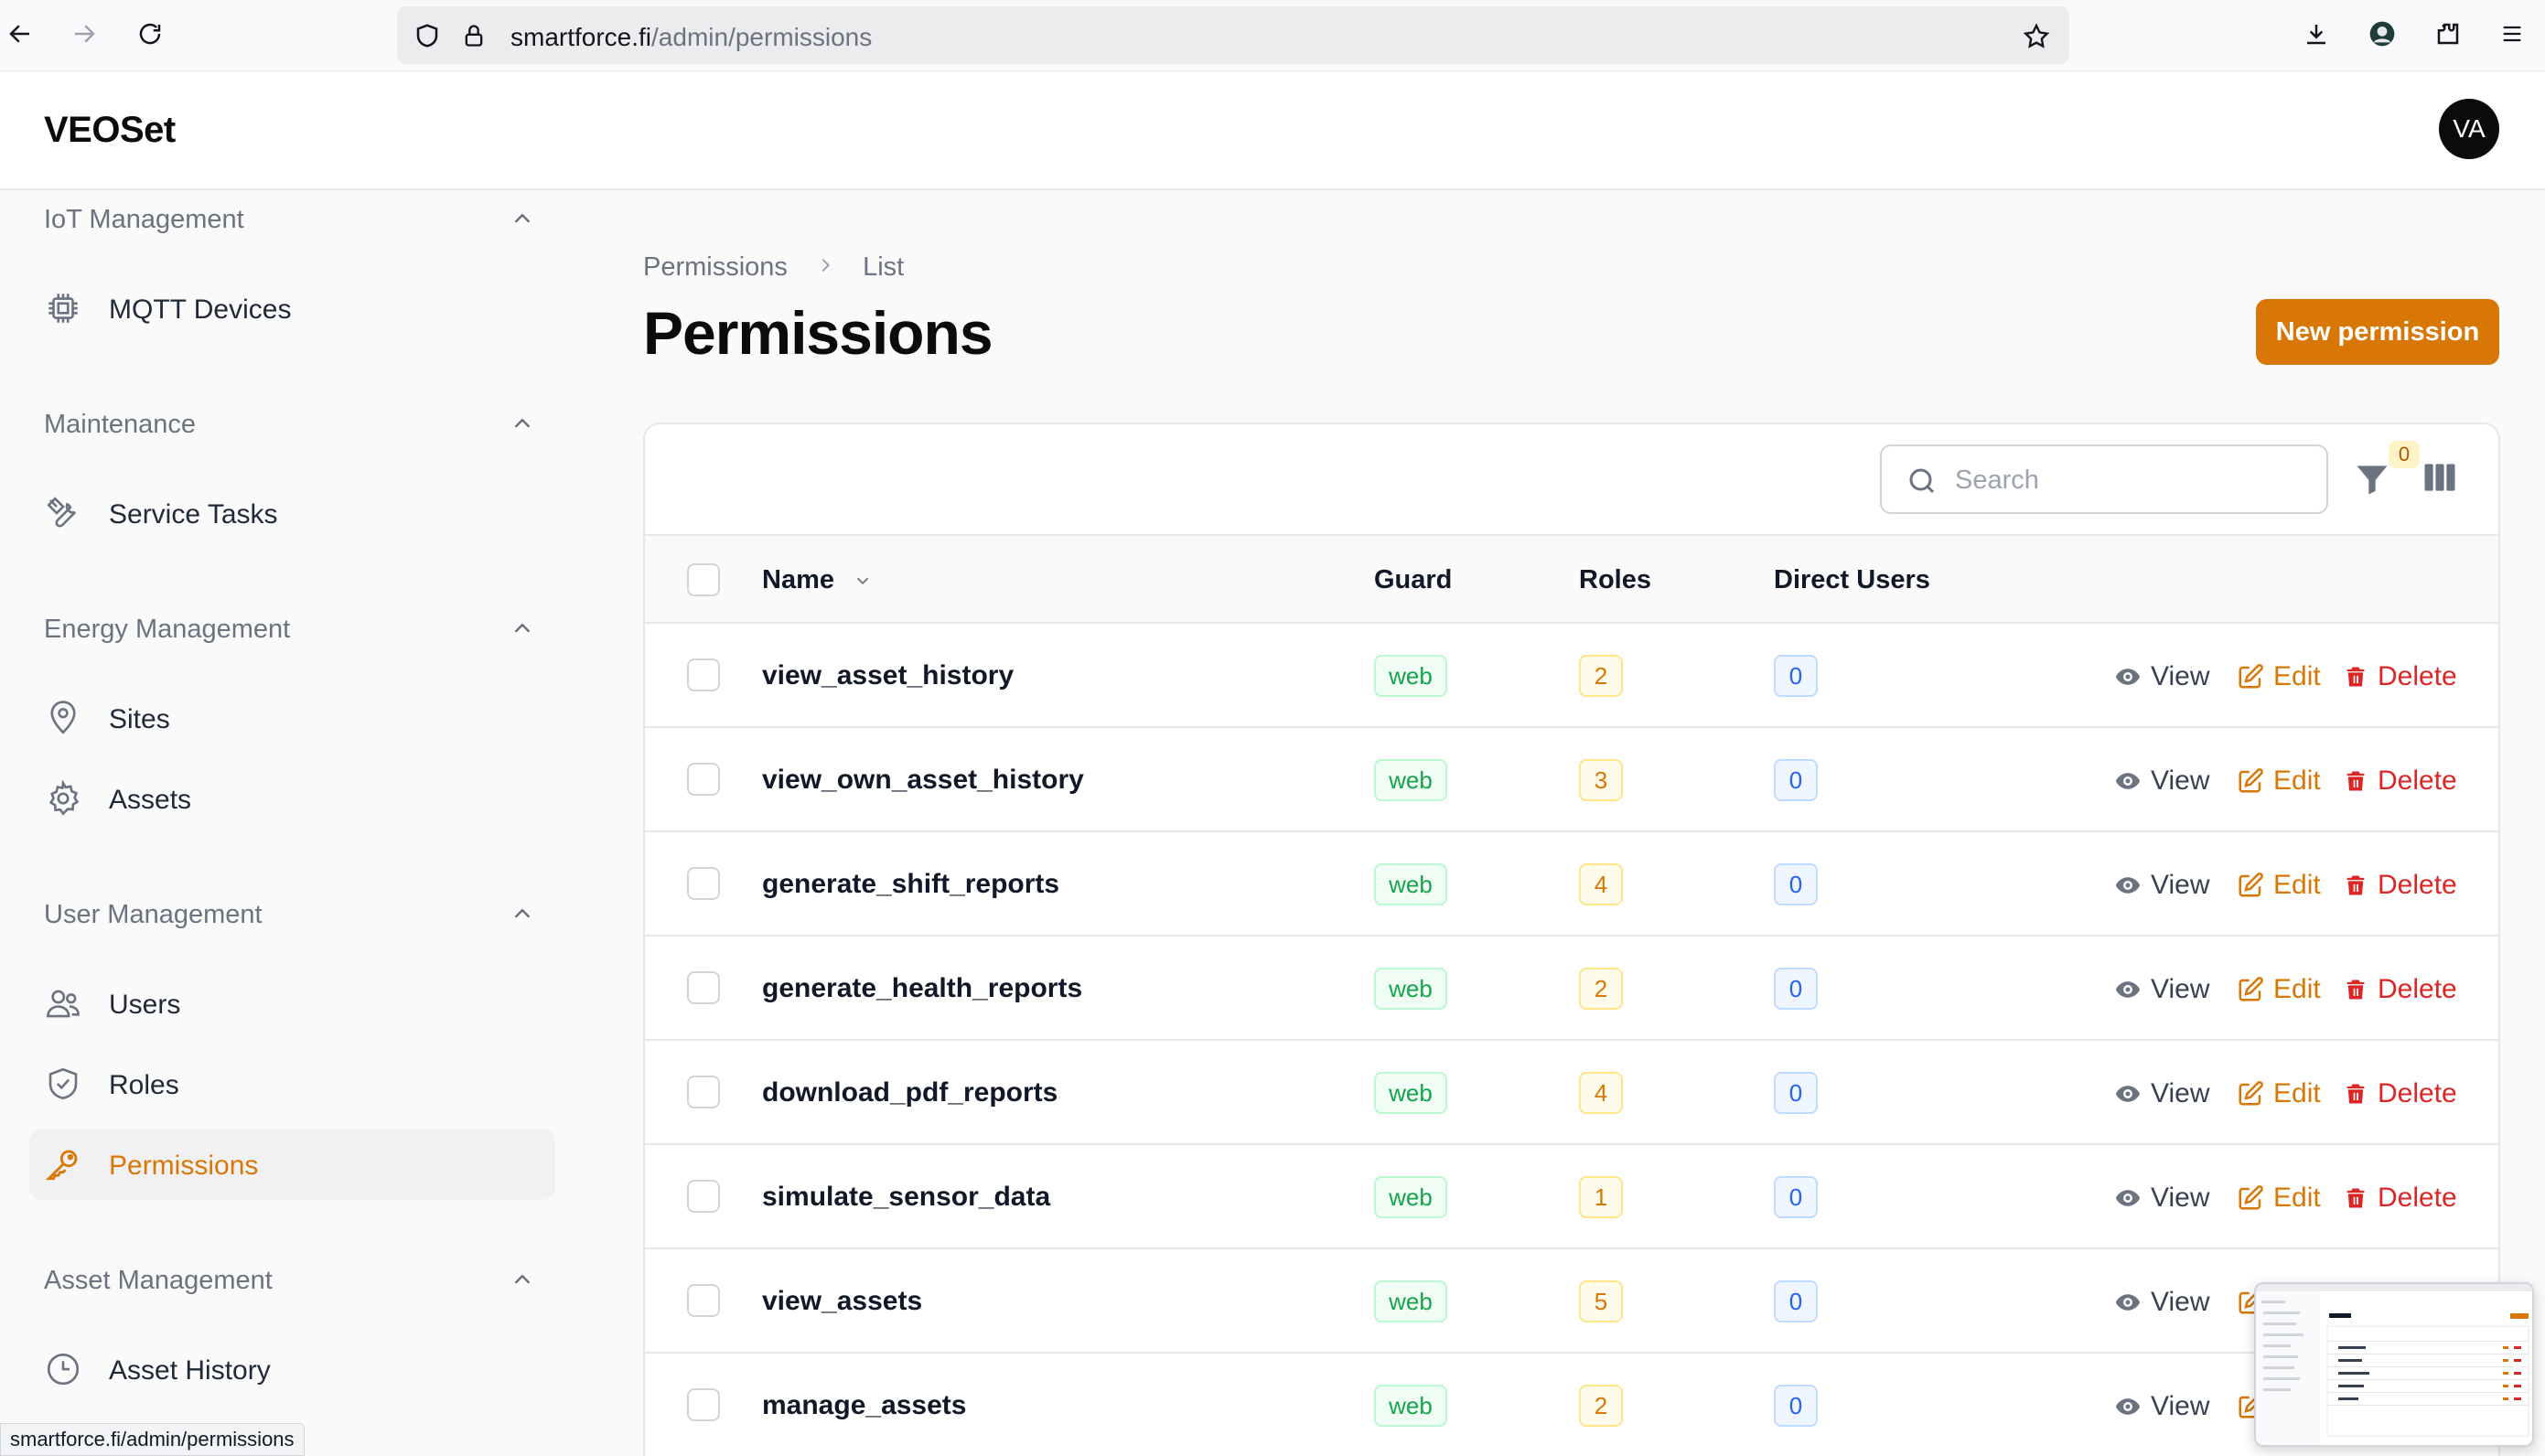 The width and height of the screenshot is (2545, 1456). I want to click on permission-name: view_assets, so click(842, 1301).